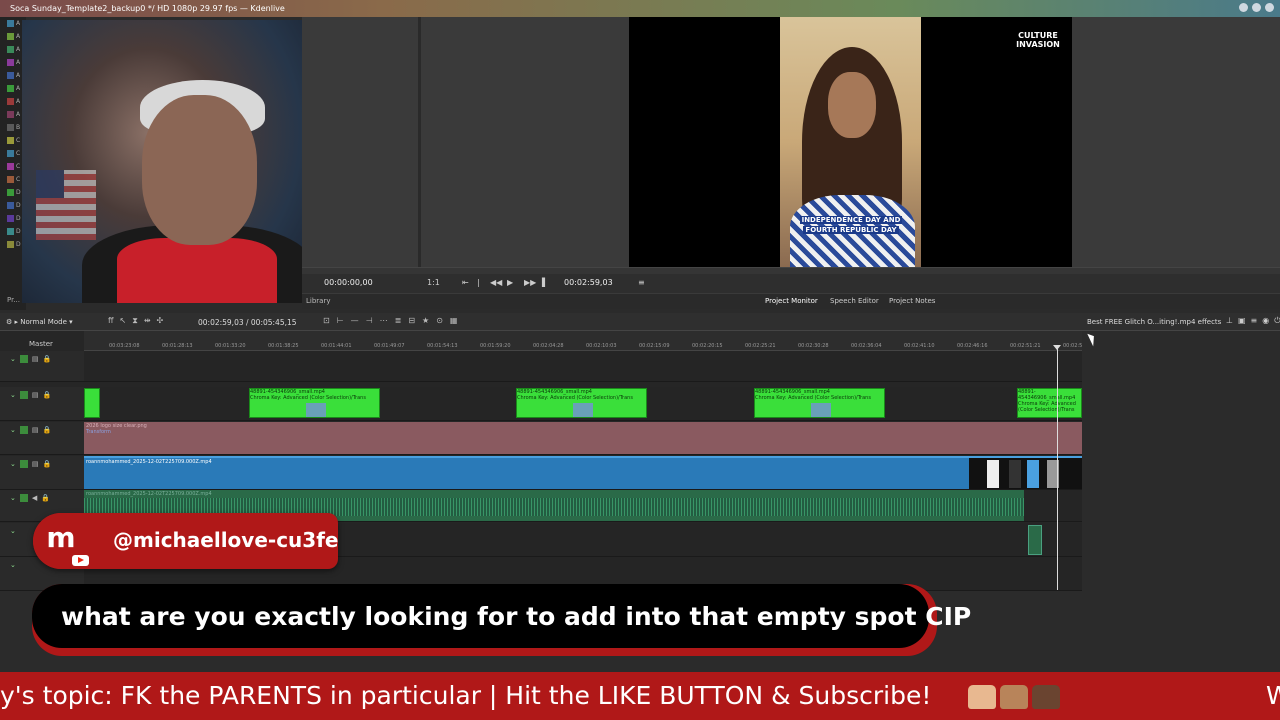 This screenshot has width=1280, height=720. I want to click on tab-project-monitor: Project Monitor, so click(791, 301).